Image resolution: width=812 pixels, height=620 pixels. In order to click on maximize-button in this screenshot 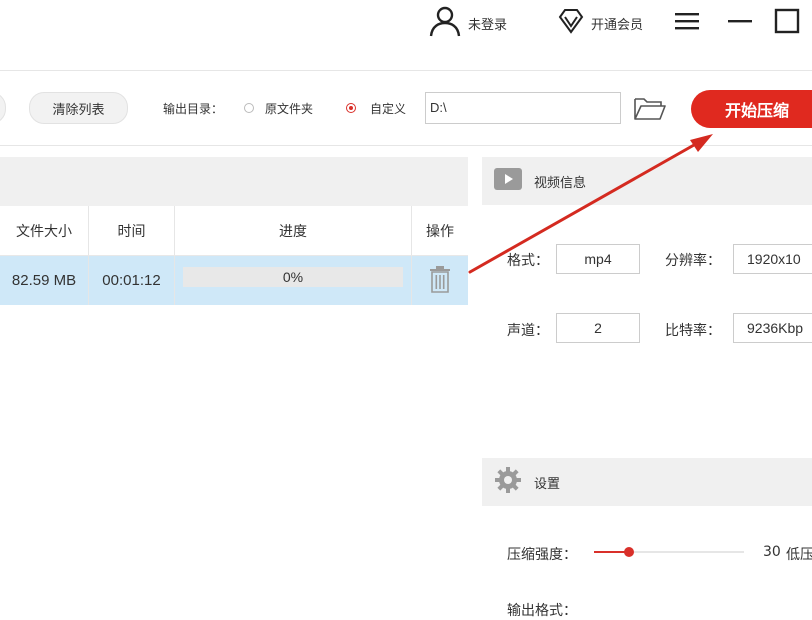, I will do `click(787, 23)`.